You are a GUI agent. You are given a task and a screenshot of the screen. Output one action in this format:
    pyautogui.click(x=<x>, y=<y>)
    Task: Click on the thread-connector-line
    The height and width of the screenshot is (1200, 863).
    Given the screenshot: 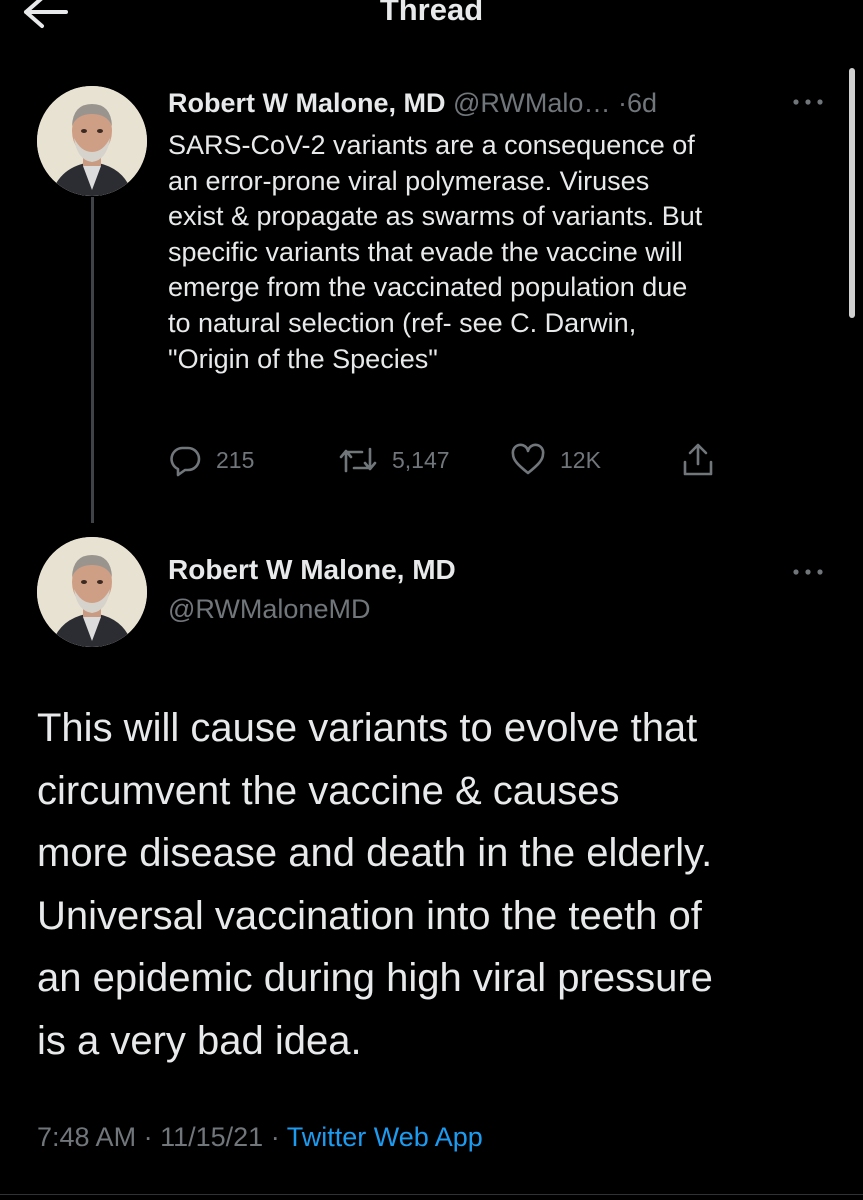 What is the action you would take?
    pyautogui.click(x=92, y=360)
    